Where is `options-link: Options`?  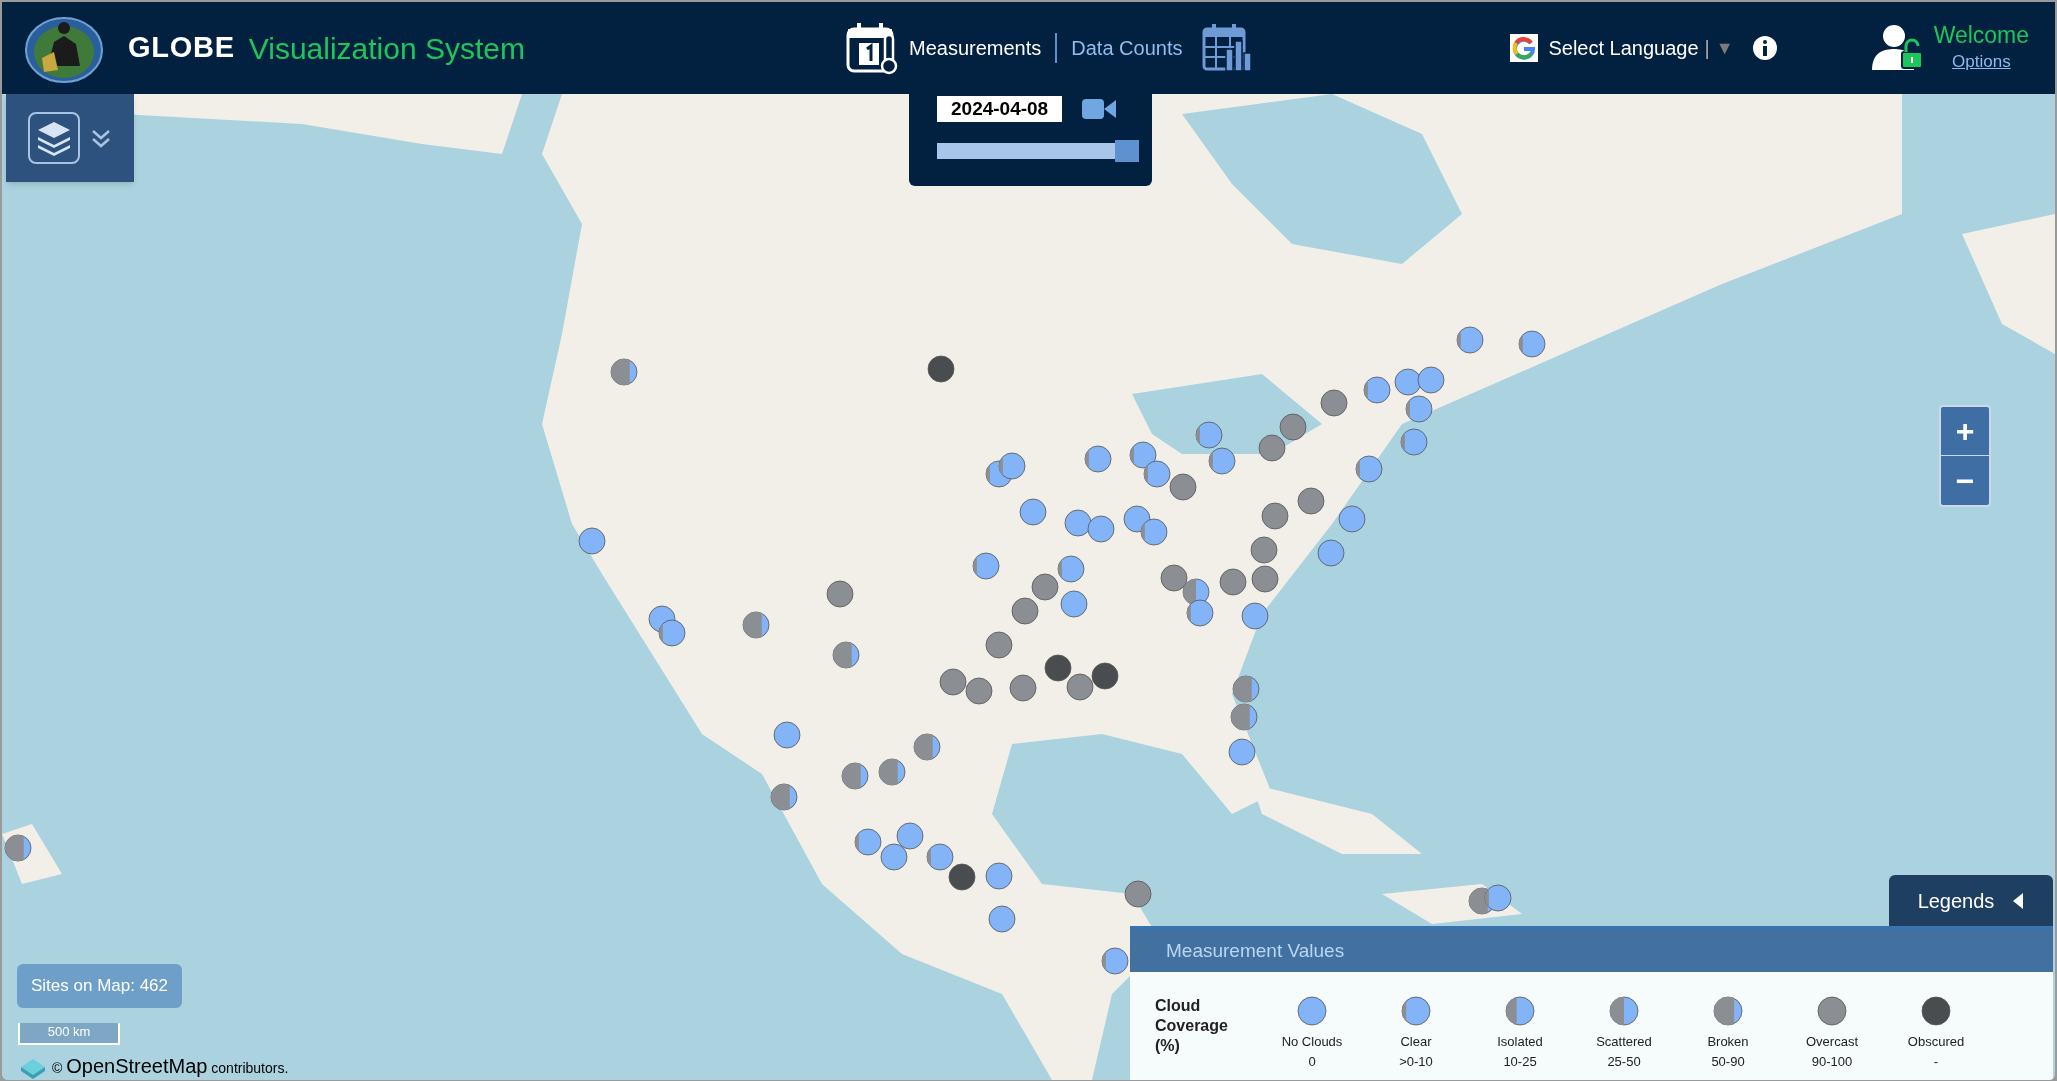
options-link: Options is located at coordinates (1981, 62).